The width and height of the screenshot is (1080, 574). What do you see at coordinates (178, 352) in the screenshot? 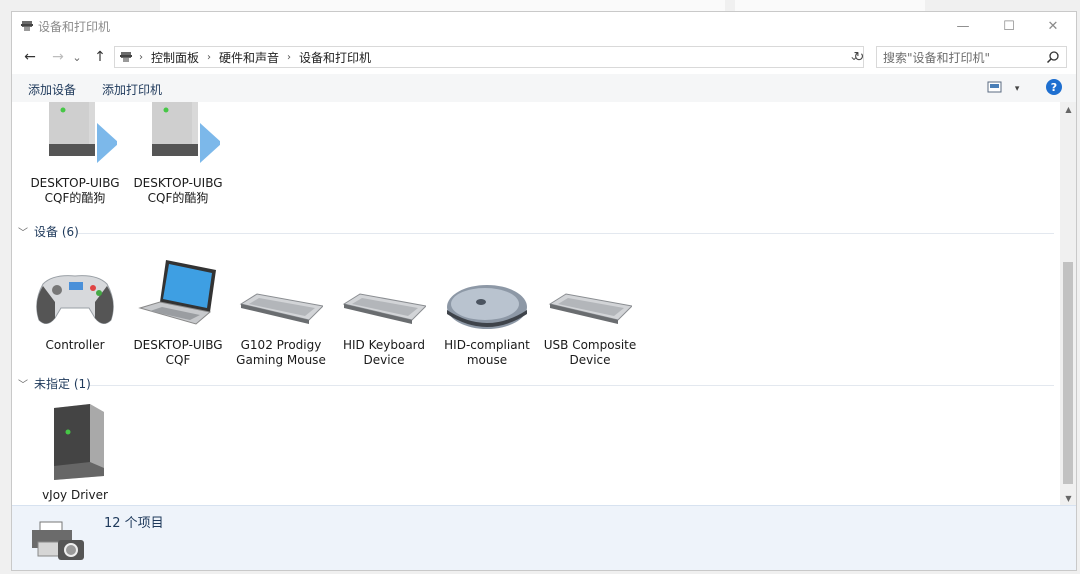
I see `device-label: DESKTOP-UIBG CQF` at bounding box center [178, 352].